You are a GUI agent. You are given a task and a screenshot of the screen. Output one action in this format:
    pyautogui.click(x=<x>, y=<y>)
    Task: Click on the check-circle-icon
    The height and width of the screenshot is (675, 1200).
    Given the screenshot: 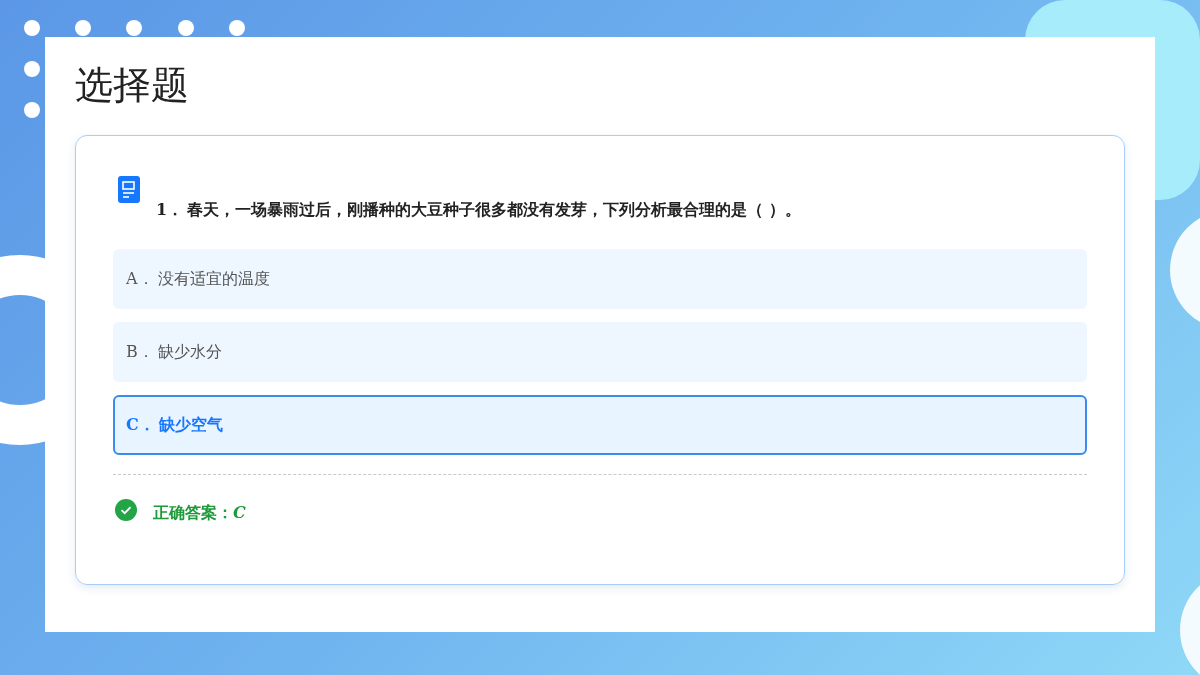 What is the action you would take?
    pyautogui.click(x=126, y=509)
    